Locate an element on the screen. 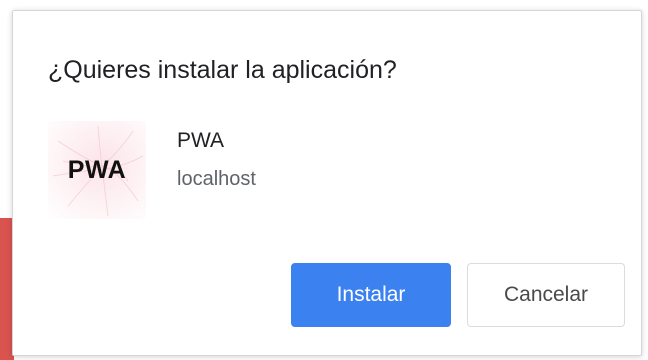 This screenshot has height=360, width=648. pwa-app-icon: PWA is located at coordinates (97, 170).